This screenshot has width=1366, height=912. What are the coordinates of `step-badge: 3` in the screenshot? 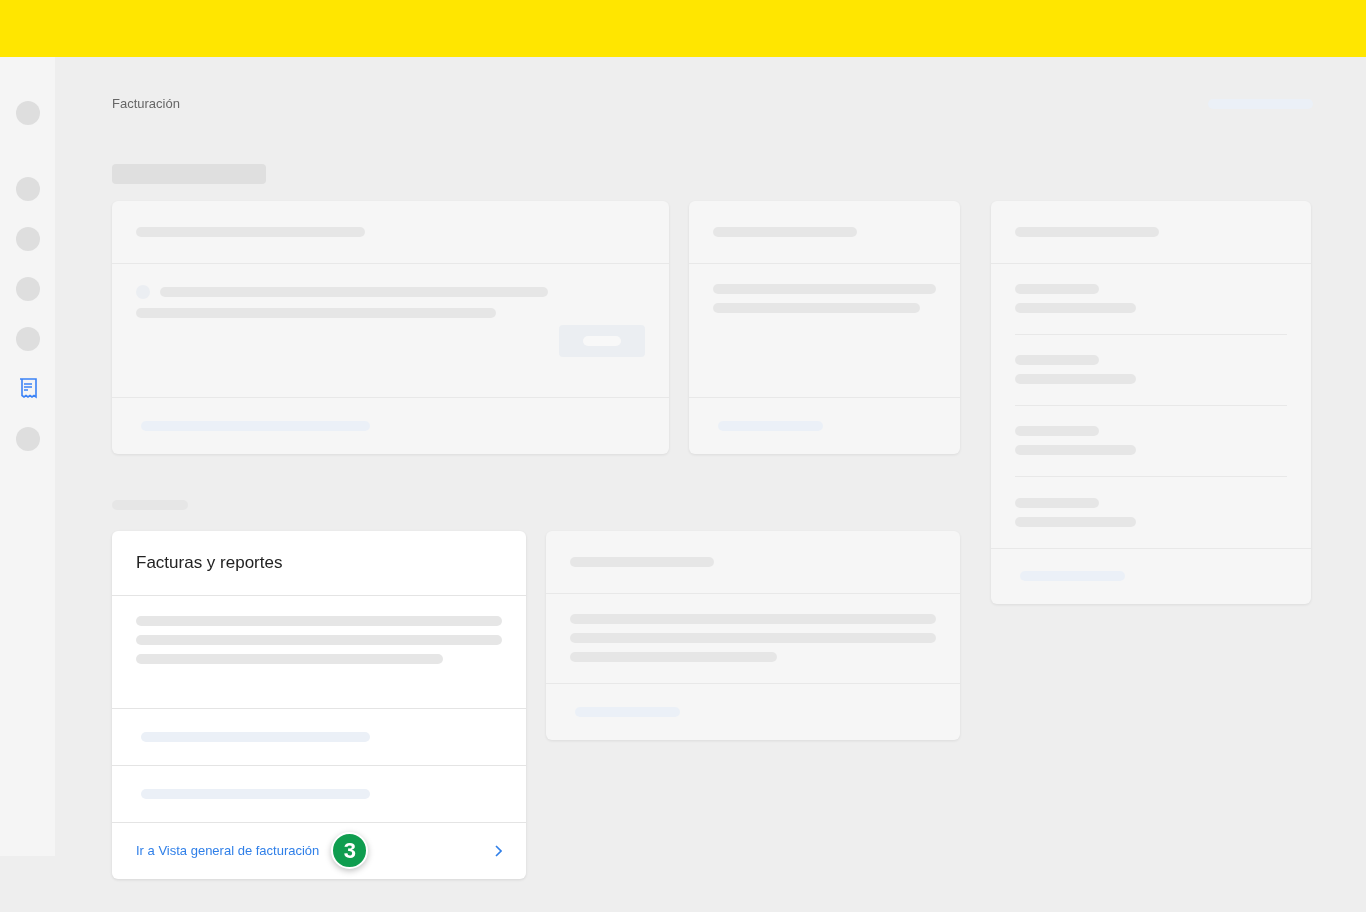 It's located at (350, 850).